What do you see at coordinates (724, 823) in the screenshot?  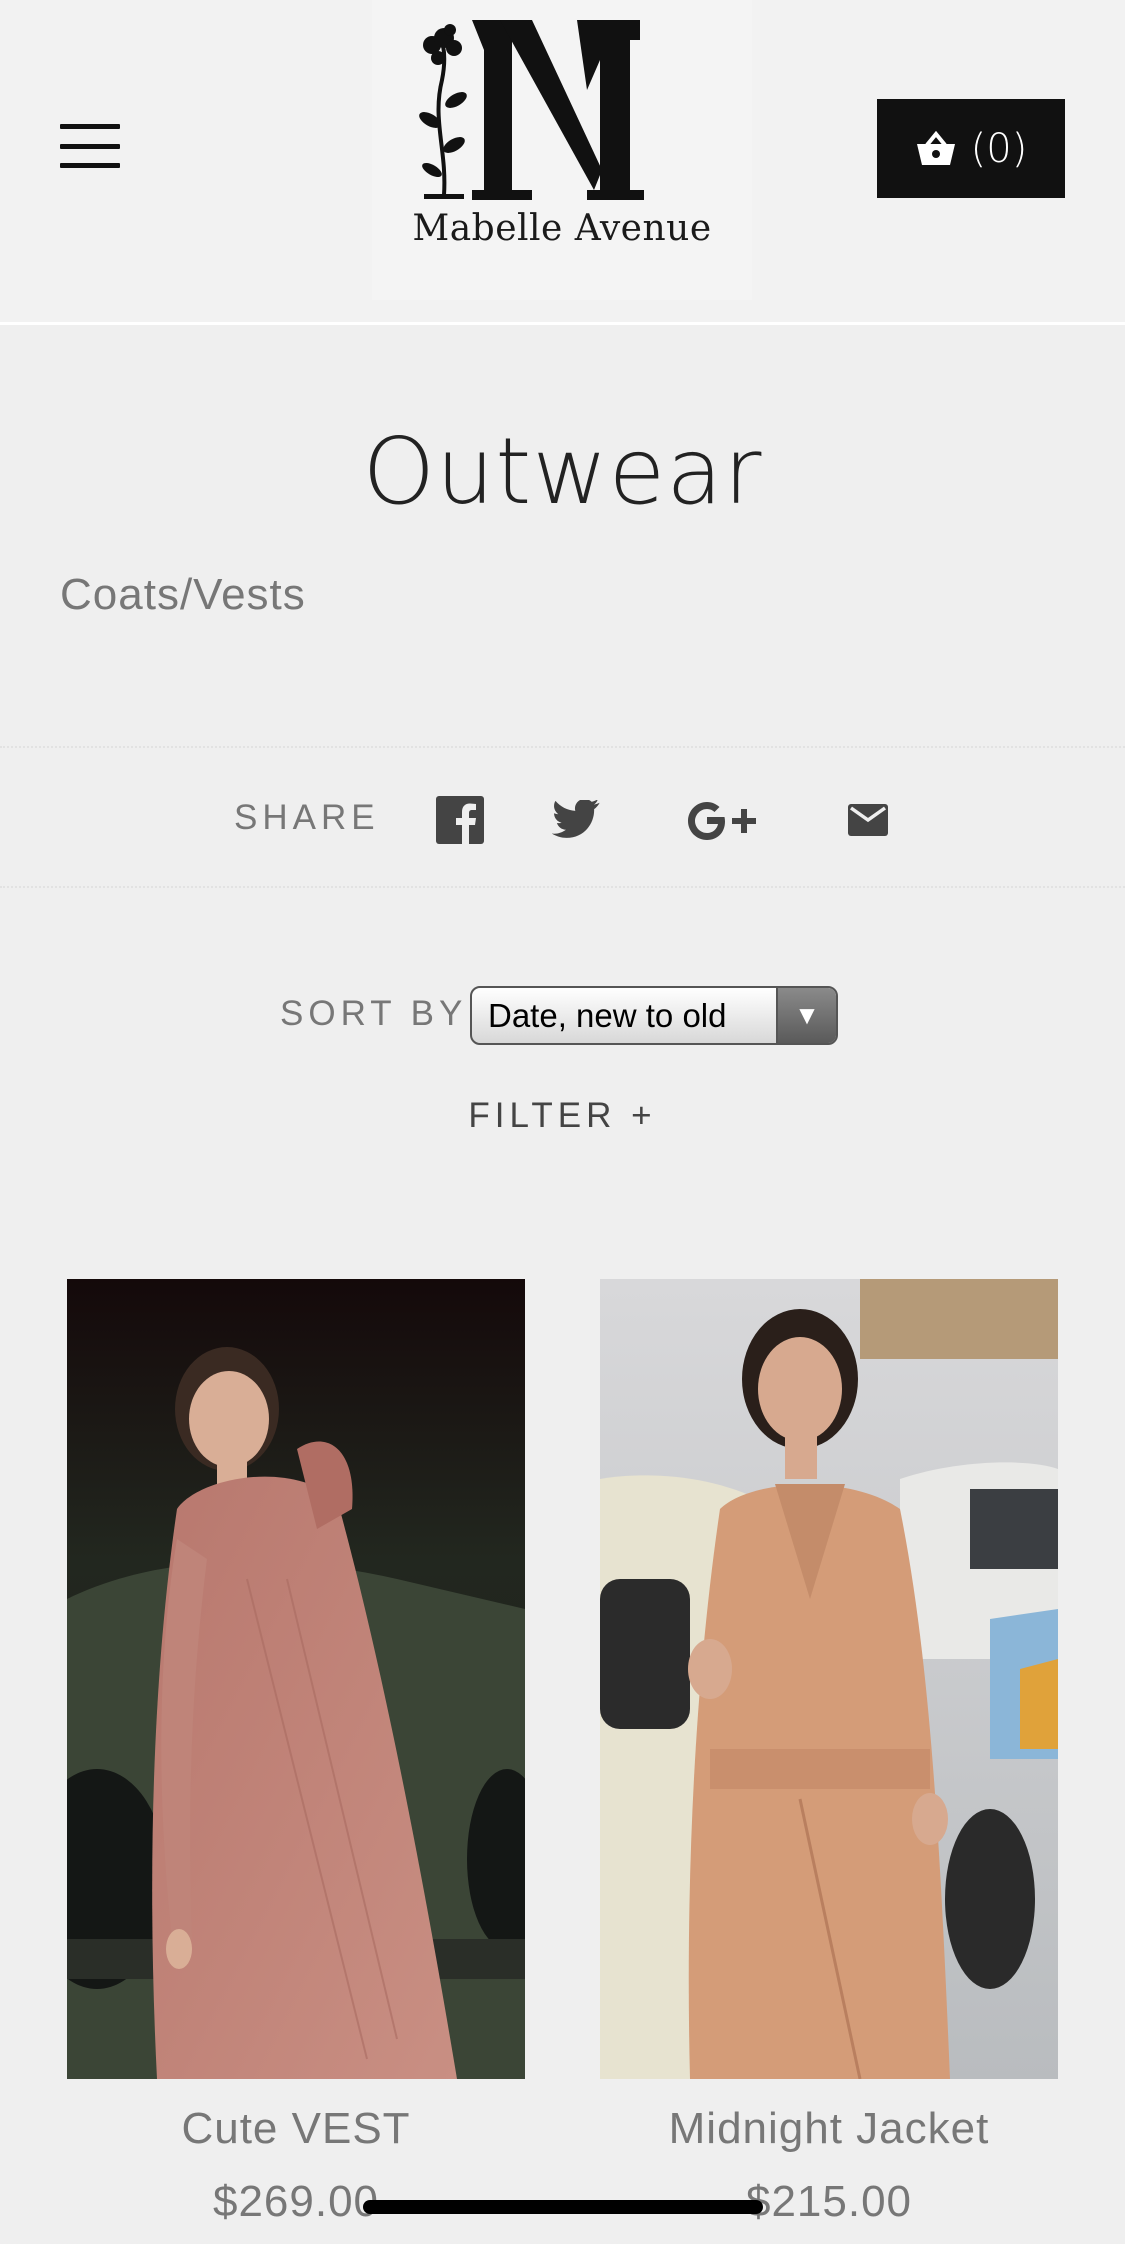 I see `google-plus-icon` at bounding box center [724, 823].